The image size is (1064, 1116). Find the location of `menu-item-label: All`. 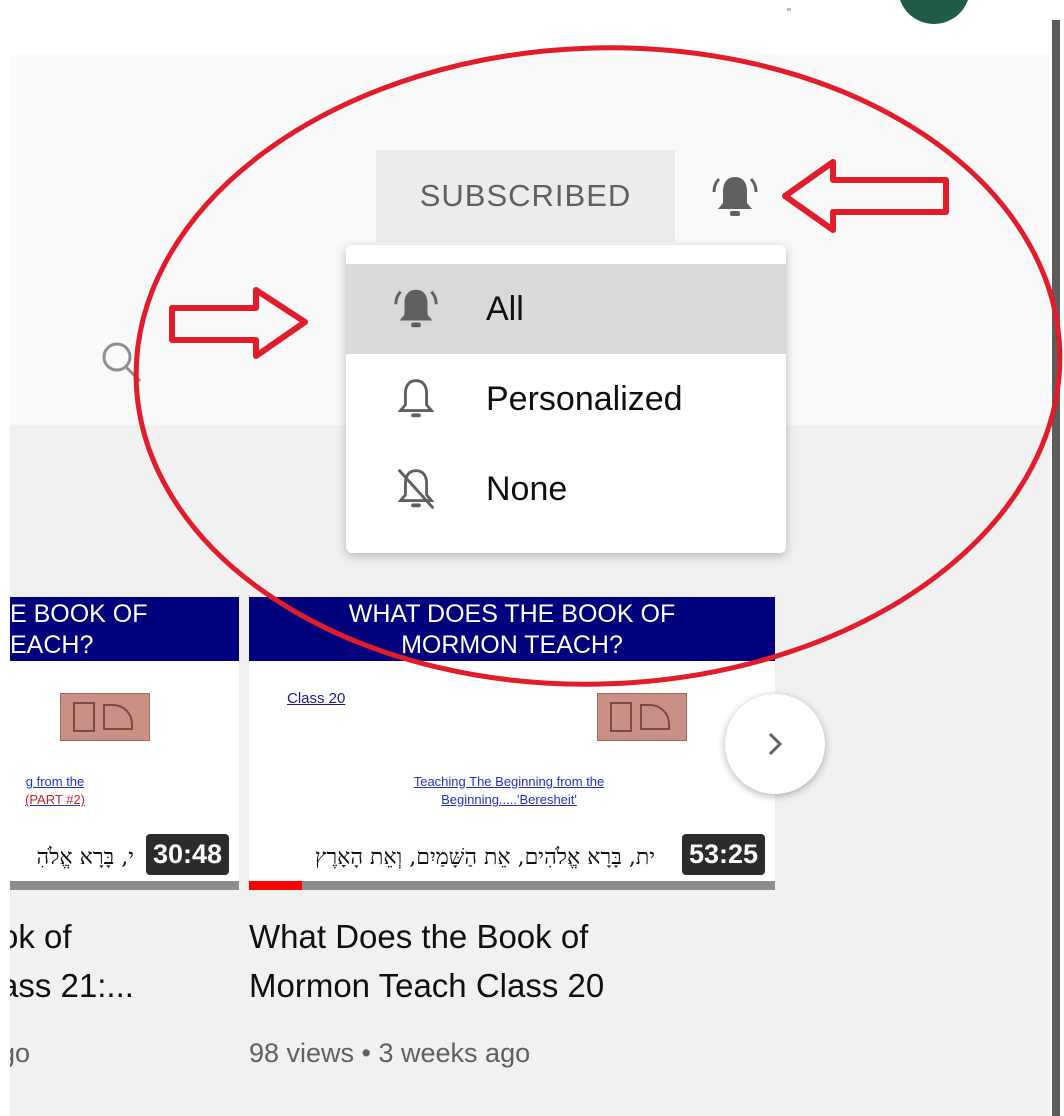

menu-item-label: All is located at coordinates (505, 308).